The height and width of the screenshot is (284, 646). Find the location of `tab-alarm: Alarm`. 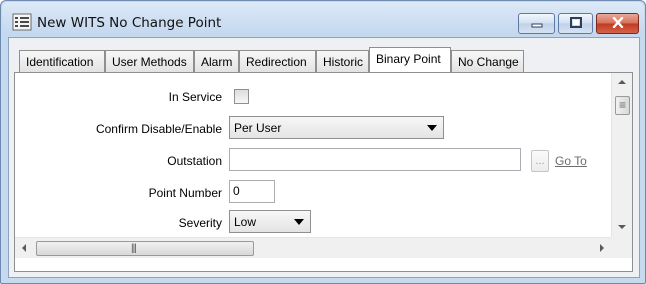

tab-alarm: Alarm is located at coordinates (216, 61).